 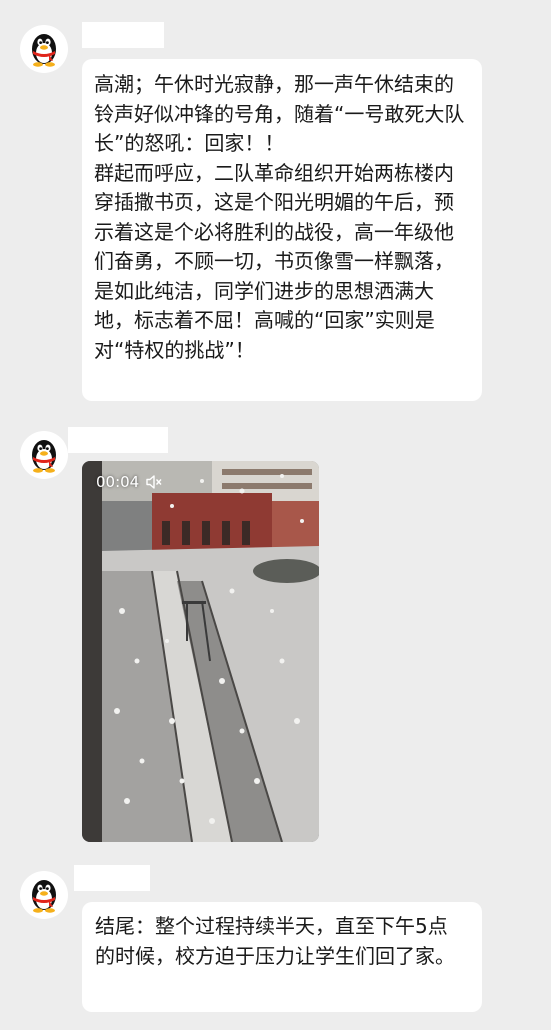 What do you see at coordinates (275, 941) in the screenshot?
I see `message-text: 结尾：整个过程持续半天，直至下午5点的时候，校方迫于压力让学生们回了家。` at bounding box center [275, 941].